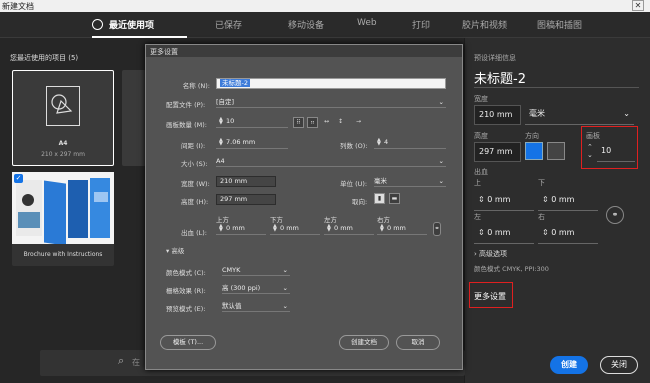  Describe the element at coordinates (358, 122) in the screenshot. I see `right-to-left-icon: →` at that location.